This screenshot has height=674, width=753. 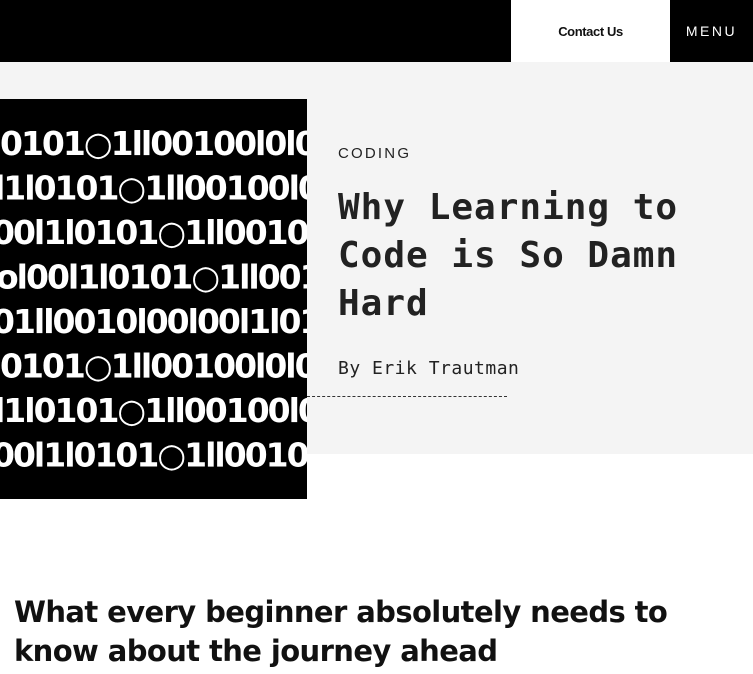 What do you see at coordinates (590, 31) in the screenshot?
I see `contact-us-button: Contact Us` at bounding box center [590, 31].